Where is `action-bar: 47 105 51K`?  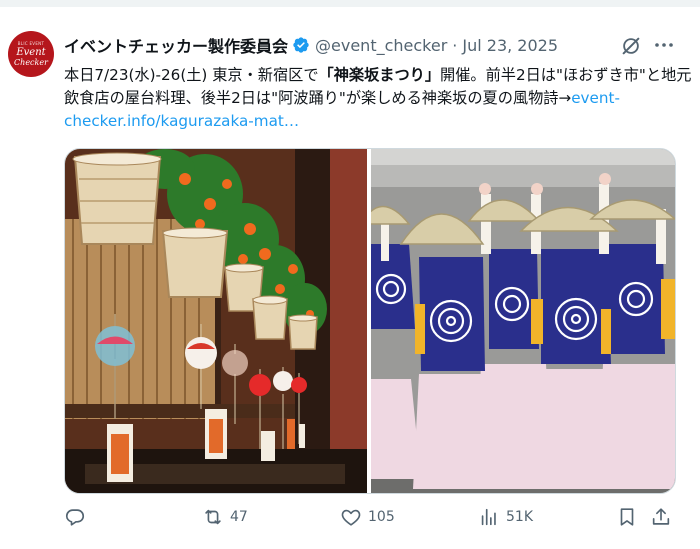
action-bar: 47 105 51K is located at coordinates (374, 517).